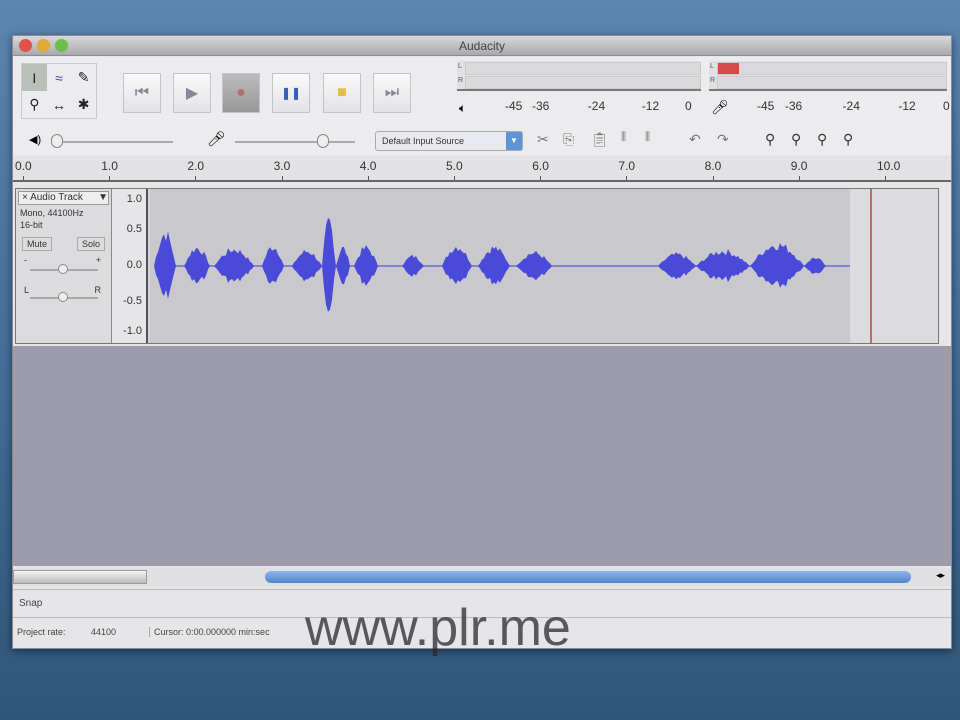 The height and width of the screenshot is (720, 960). I want to click on undo-icon: ↶, so click(695, 139).